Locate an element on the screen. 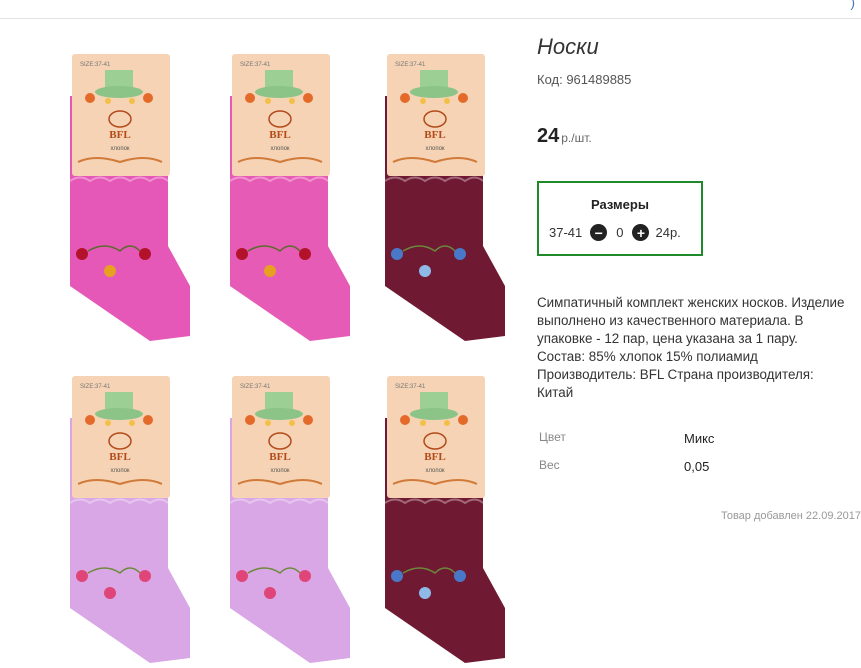 The width and height of the screenshot is (861, 668). property-value-weight: 0,05 is located at coordinates (697, 466).